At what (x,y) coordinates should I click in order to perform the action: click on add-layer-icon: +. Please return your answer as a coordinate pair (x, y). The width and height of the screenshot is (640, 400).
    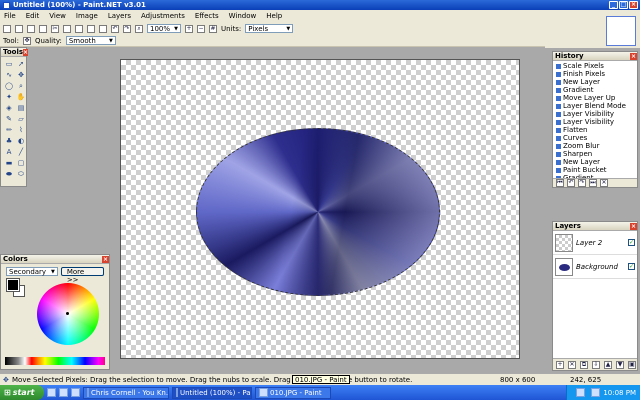
    Looking at the image, I should click on (560, 364).